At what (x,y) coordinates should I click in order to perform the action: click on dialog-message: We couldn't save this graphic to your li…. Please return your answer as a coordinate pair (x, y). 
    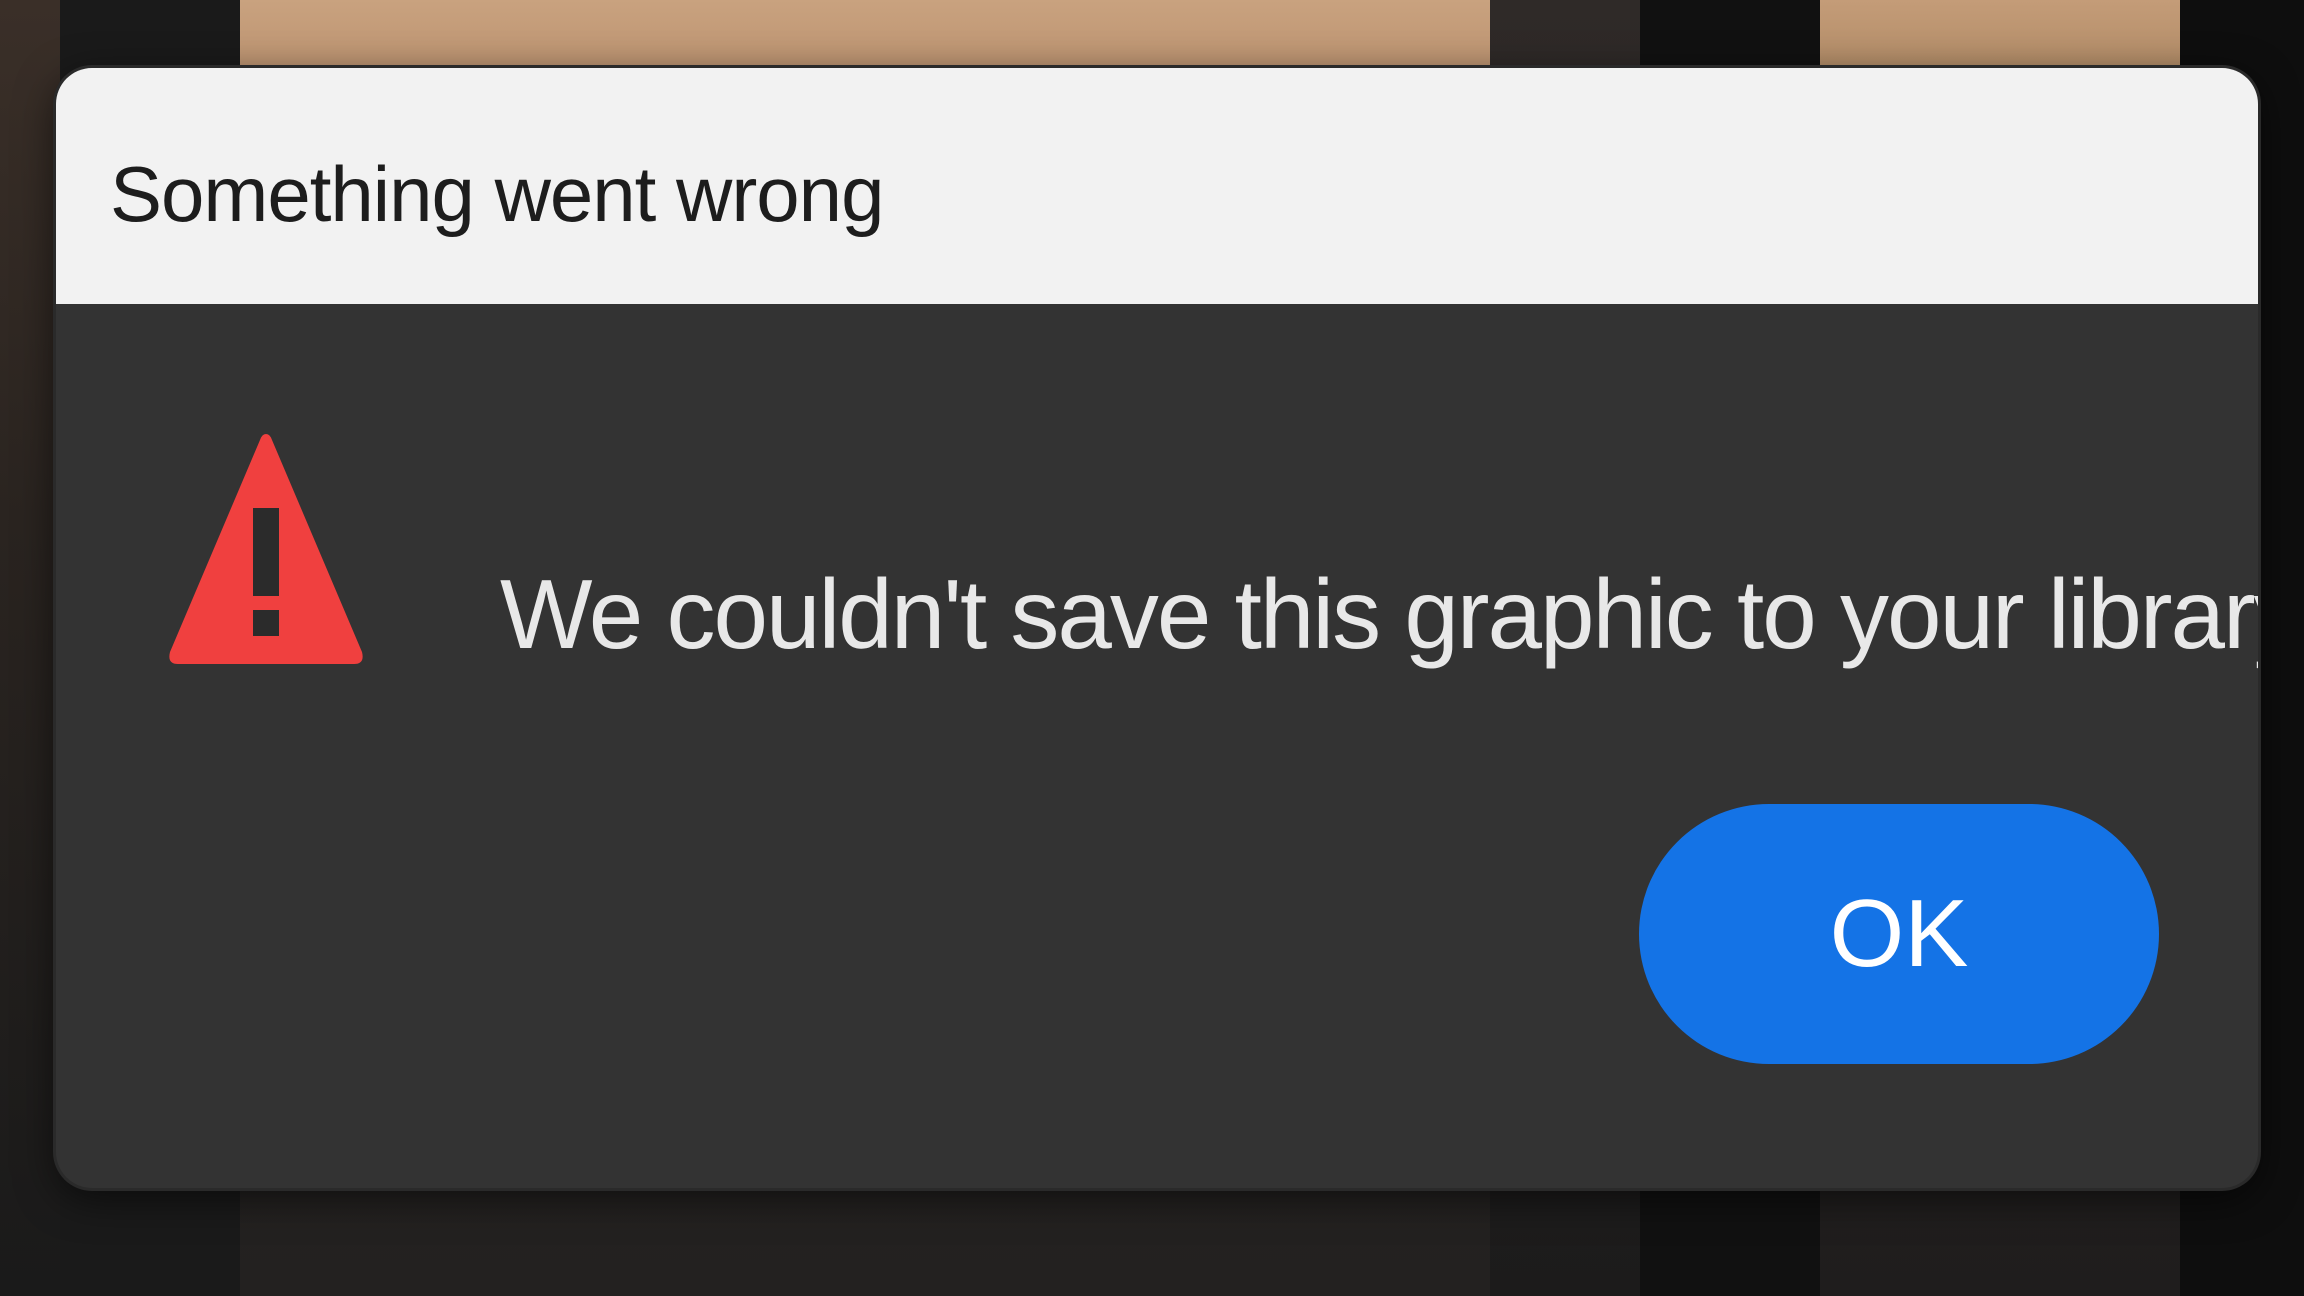
    Looking at the image, I should click on (1379, 614).